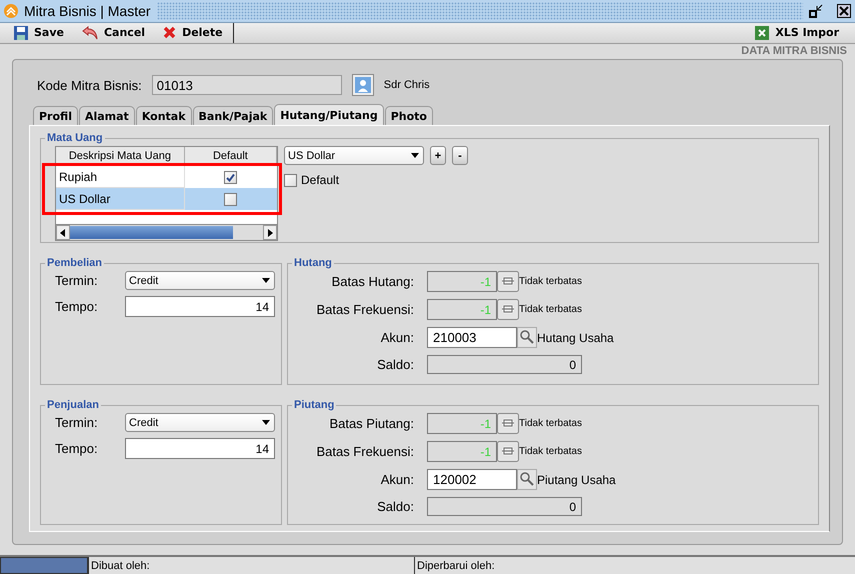  Describe the element at coordinates (798, 32) in the screenshot. I see `import-button: XLS Impor` at that location.